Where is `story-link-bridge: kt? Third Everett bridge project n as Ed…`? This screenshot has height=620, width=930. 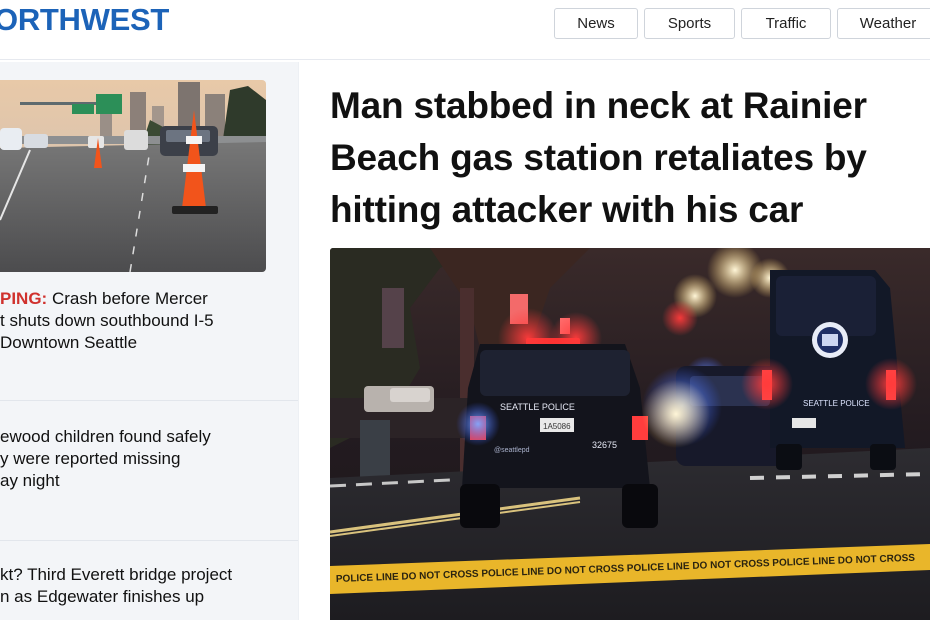
story-link-bridge: kt? Third Everett bridge project n as Ed… is located at coordinates (145, 586).